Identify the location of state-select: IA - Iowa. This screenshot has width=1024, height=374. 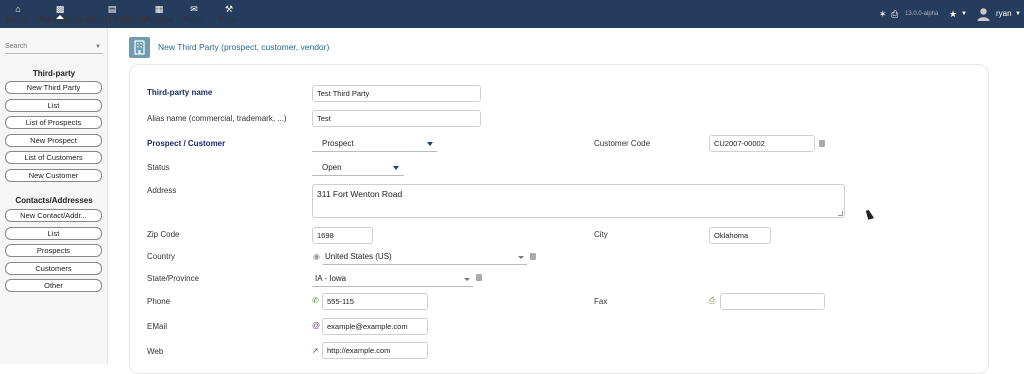
(392, 278).